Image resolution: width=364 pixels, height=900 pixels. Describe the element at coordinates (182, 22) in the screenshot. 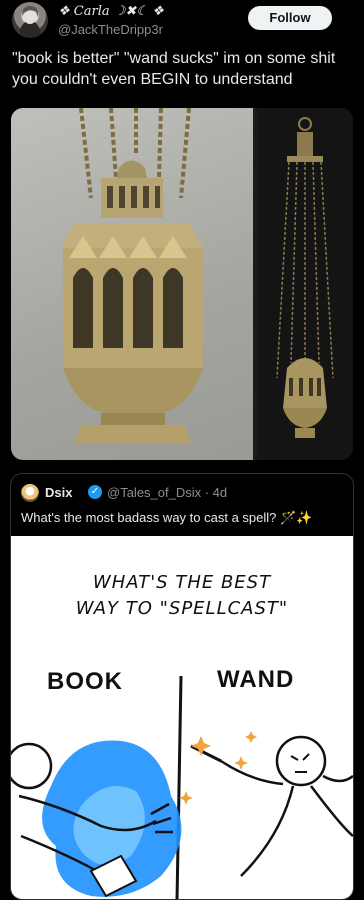

I see `post-header: ❖ Carla ☽✖☾ ❖ @JackTheDripp3r Follow` at that location.